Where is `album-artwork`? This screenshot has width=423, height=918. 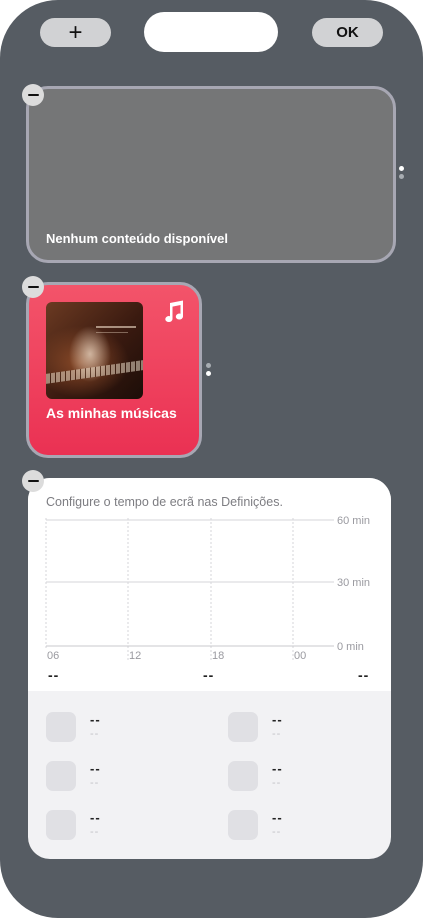
album-artwork is located at coordinates (94, 350).